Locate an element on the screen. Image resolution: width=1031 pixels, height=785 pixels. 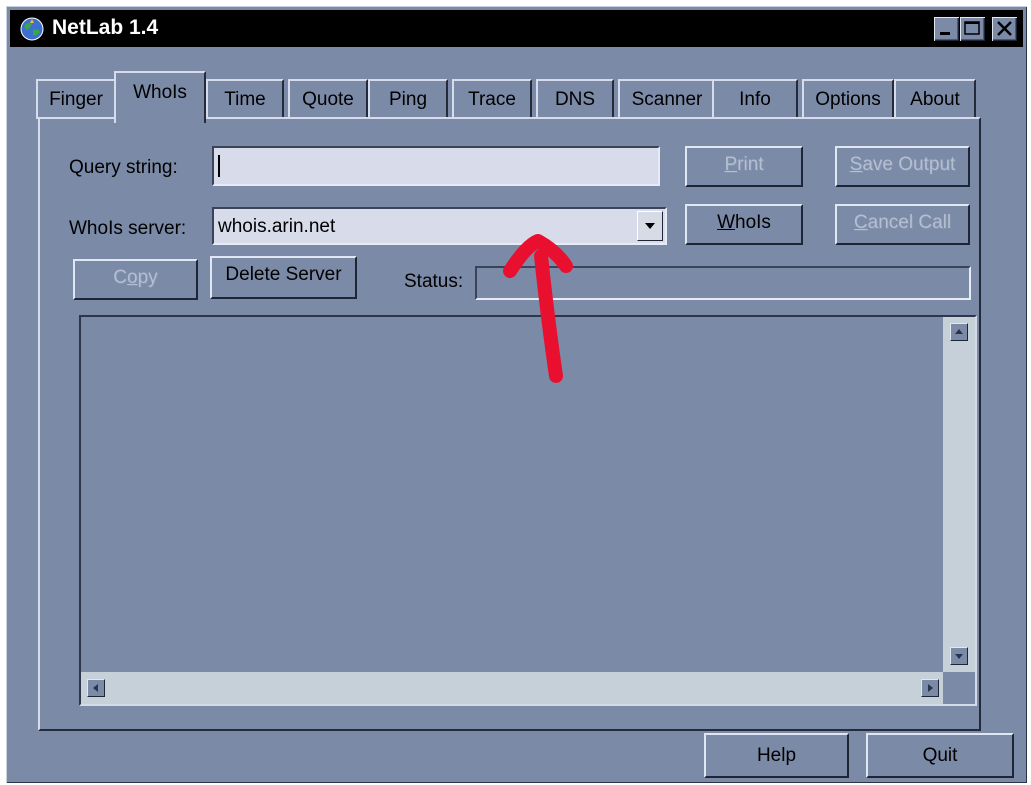
tab-label: Scanner is located at coordinates (667, 99).